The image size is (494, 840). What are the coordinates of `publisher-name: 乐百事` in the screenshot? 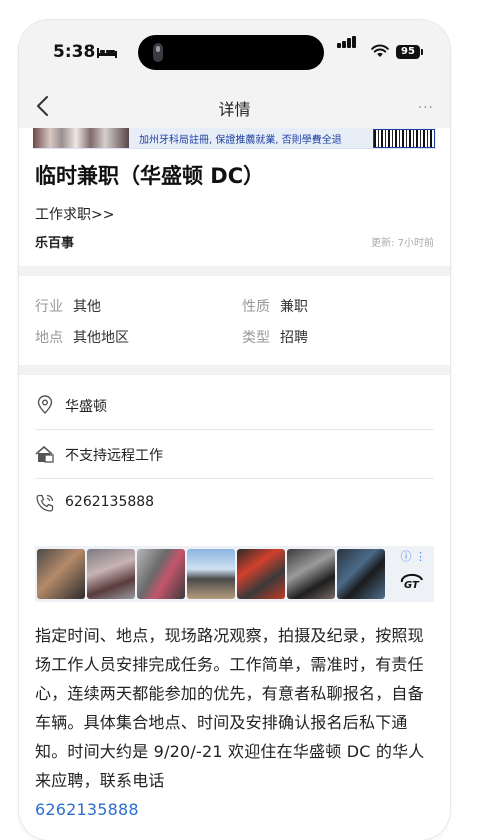 It's located at (54, 241).